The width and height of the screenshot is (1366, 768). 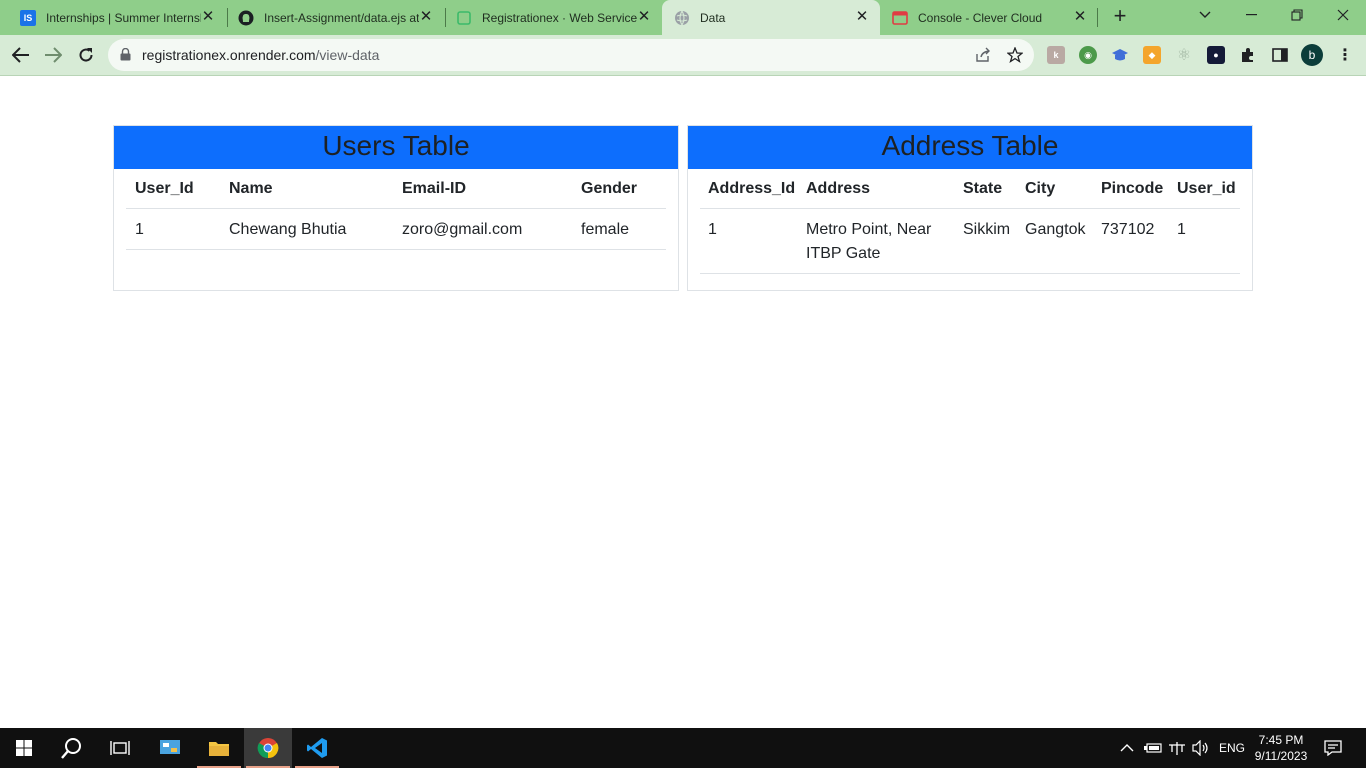 What do you see at coordinates (771, 17) in the screenshot?
I see `tab-data-active: Data ✕` at bounding box center [771, 17].